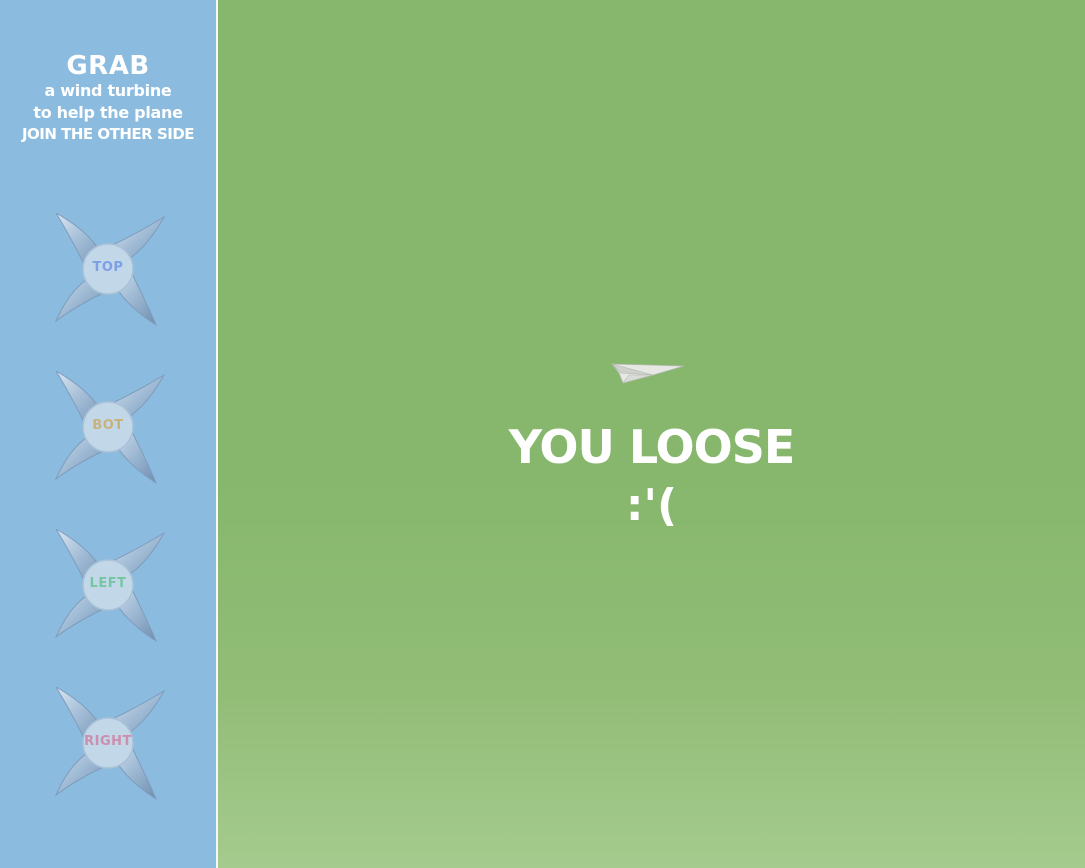 This screenshot has height=868, width=1085. What do you see at coordinates (108, 134) in the screenshot?
I see `instructions-line-3: JOIN THE OTHER SIDE` at bounding box center [108, 134].